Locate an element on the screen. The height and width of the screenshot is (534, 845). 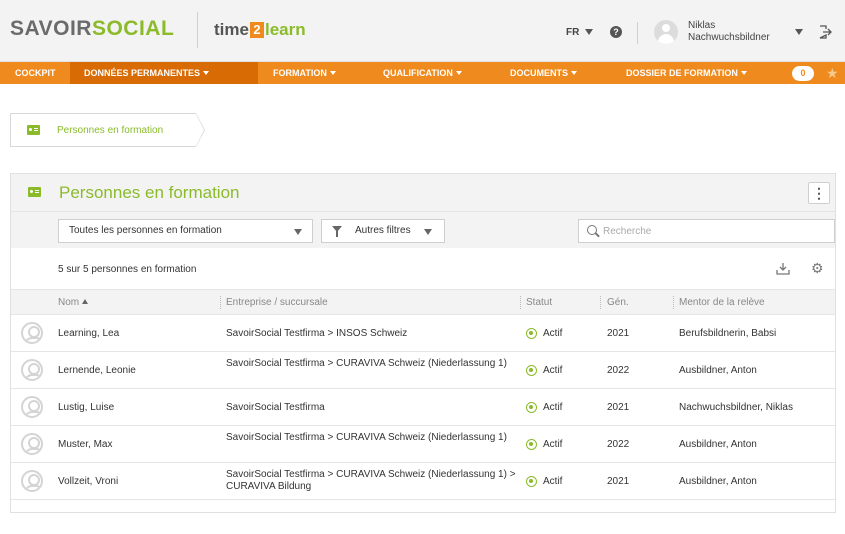
cell-company: SavoirSocial Testfirma is located at coordinates (275, 407).